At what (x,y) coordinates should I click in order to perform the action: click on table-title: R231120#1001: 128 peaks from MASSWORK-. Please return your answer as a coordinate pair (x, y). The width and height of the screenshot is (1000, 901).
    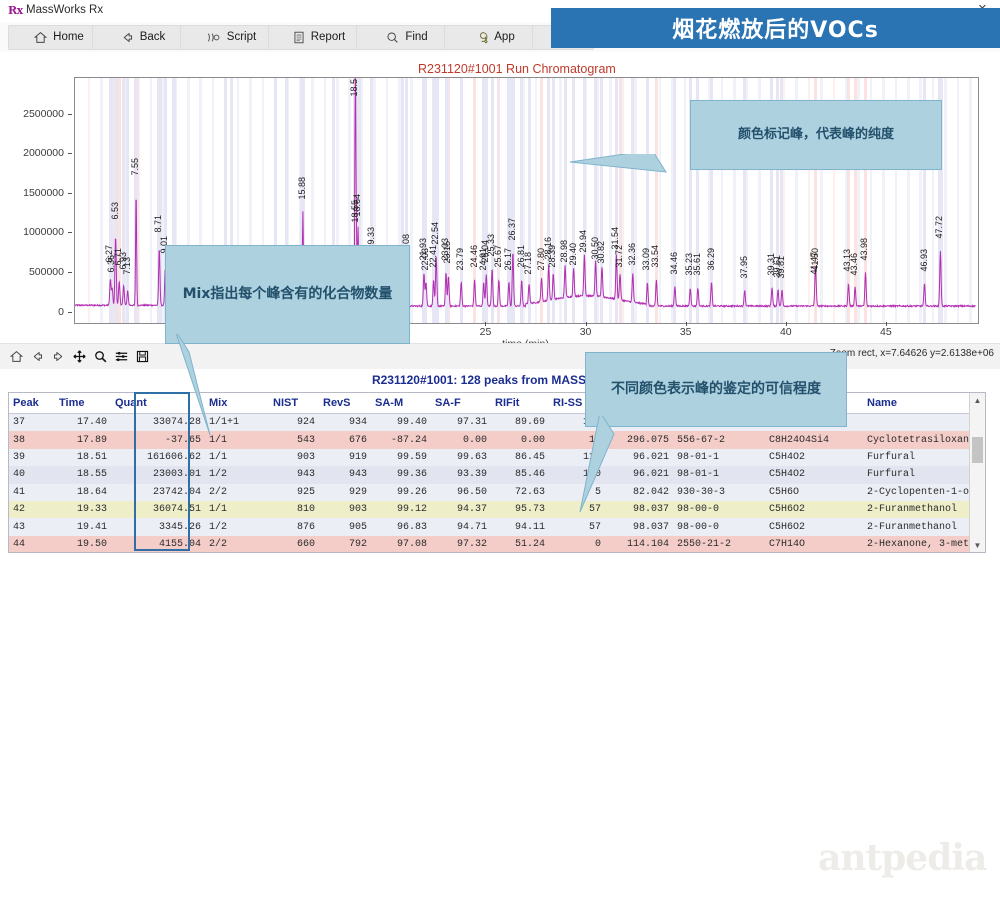
    Looking at the image, I should click on (500, 380).